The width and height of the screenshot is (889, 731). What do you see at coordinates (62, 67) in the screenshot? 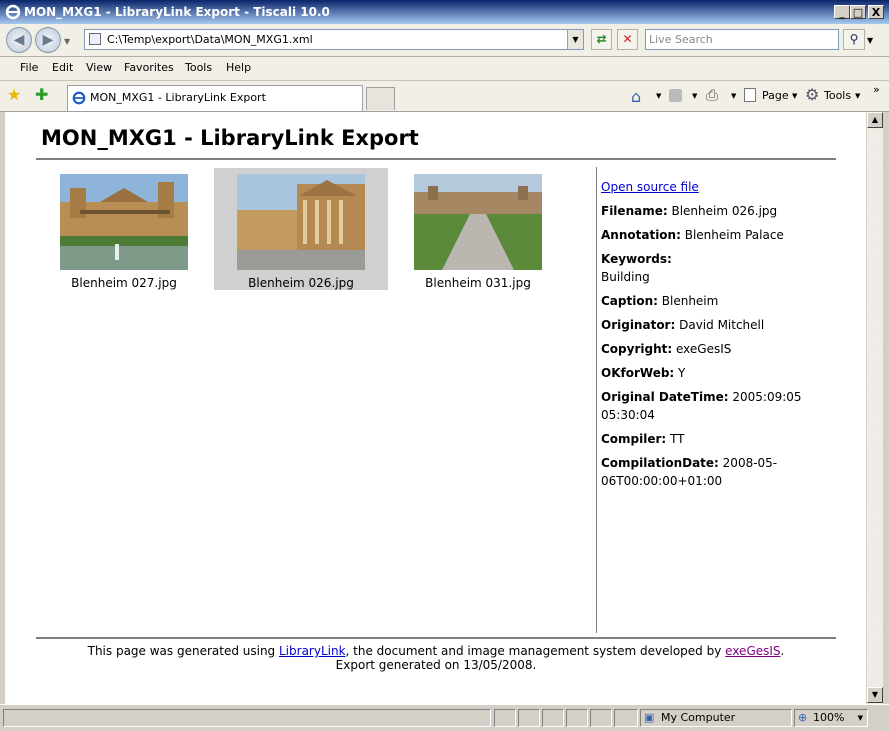
I see `menu-edit: Edit` at bounding box center [62, 67].